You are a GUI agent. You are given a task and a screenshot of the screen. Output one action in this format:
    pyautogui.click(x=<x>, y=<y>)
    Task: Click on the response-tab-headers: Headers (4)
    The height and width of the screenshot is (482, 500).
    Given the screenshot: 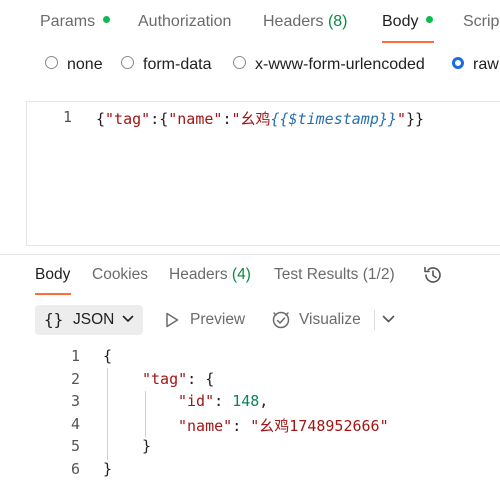 What is the action you would take?
    pyautogui.click(x=210, y=275)
    